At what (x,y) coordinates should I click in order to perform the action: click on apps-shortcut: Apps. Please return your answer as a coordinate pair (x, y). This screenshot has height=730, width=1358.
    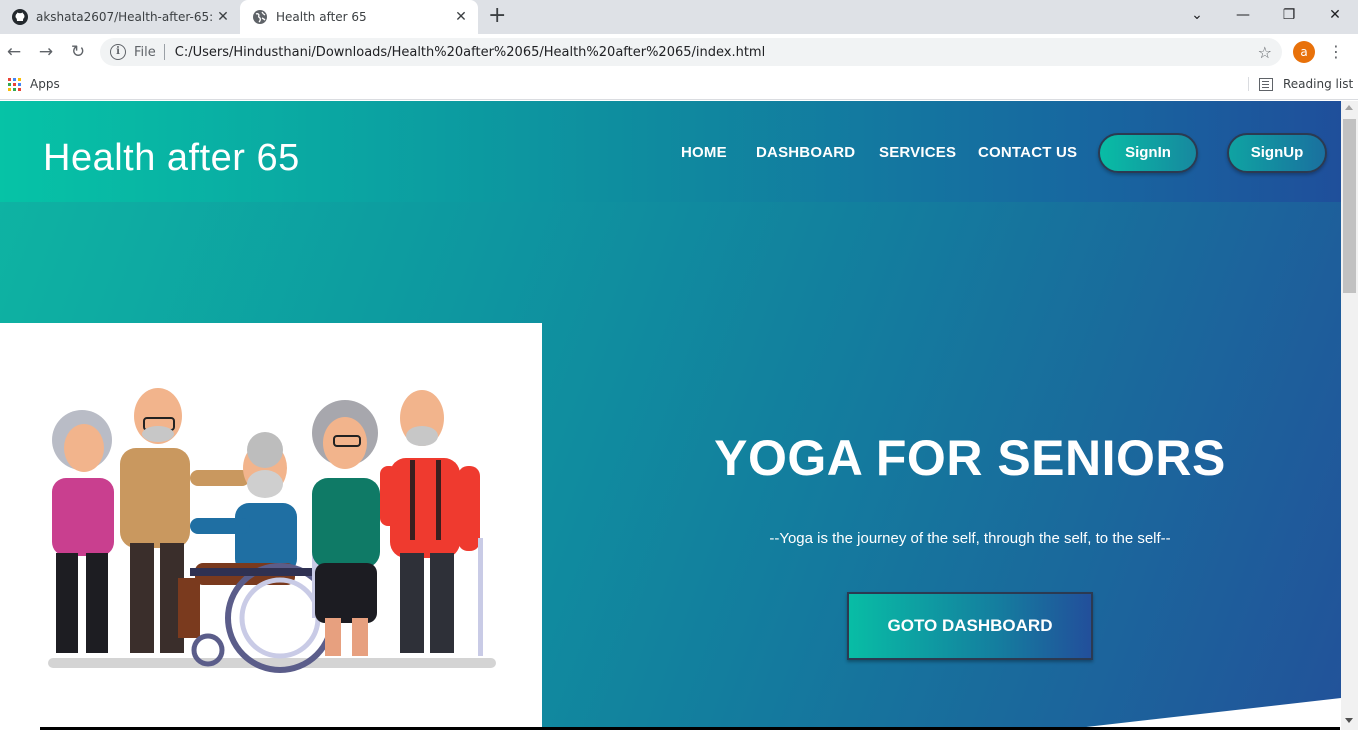
    Looking at the image, I should click on (34, 84).